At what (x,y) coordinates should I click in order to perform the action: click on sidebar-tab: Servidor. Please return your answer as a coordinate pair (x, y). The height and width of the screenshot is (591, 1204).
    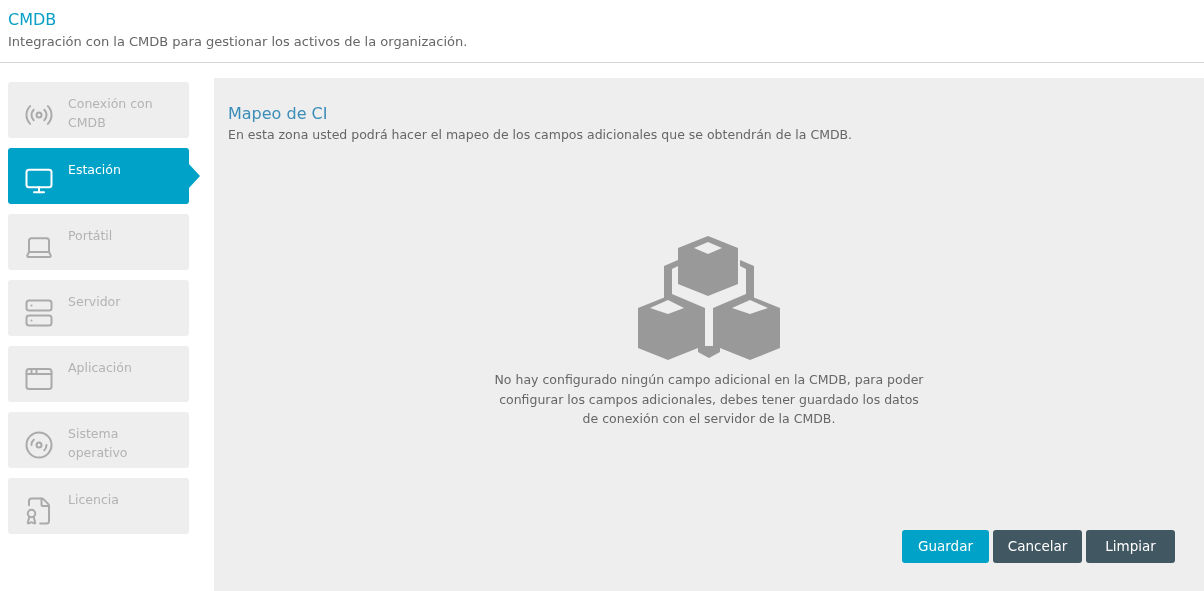
    Looking at the image, I should click on (98, 308).